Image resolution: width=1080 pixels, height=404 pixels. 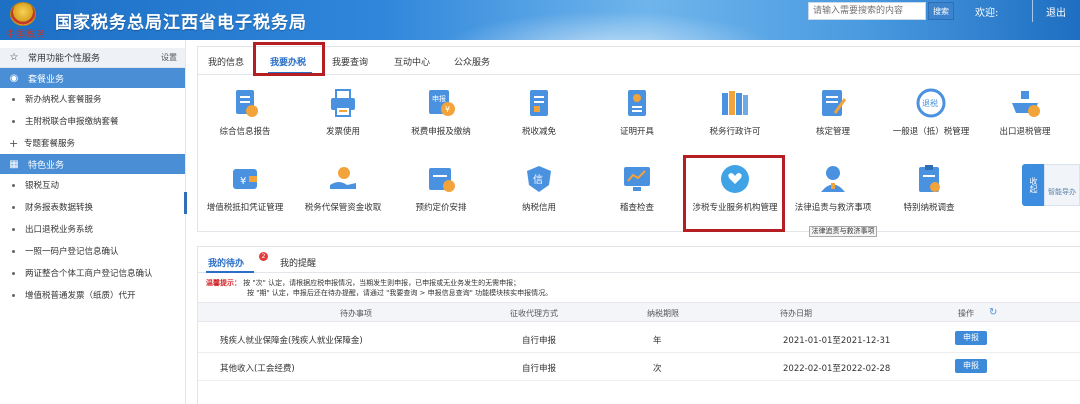 I want to click on column-header: 征收代理方式, so click(x=534, y=313).